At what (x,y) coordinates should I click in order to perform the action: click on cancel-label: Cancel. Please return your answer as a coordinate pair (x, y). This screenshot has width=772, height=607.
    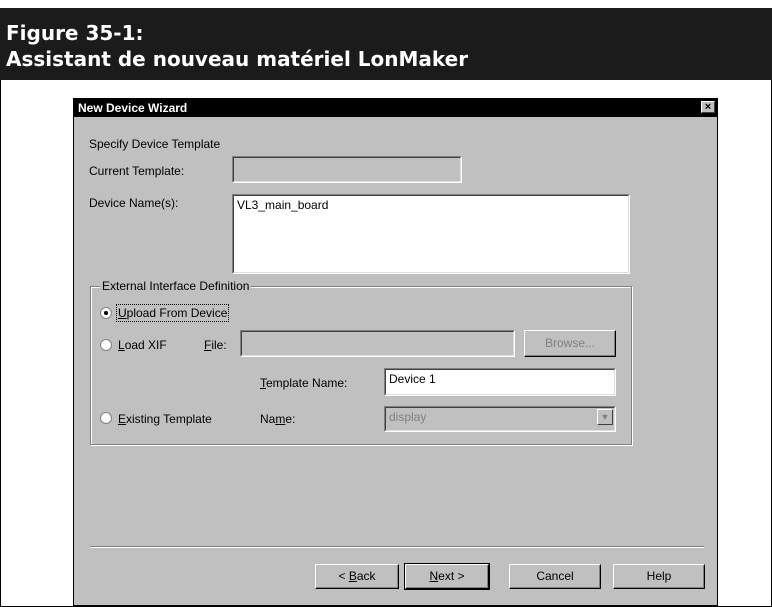
    Looking at the image, I should click on (555, 576).